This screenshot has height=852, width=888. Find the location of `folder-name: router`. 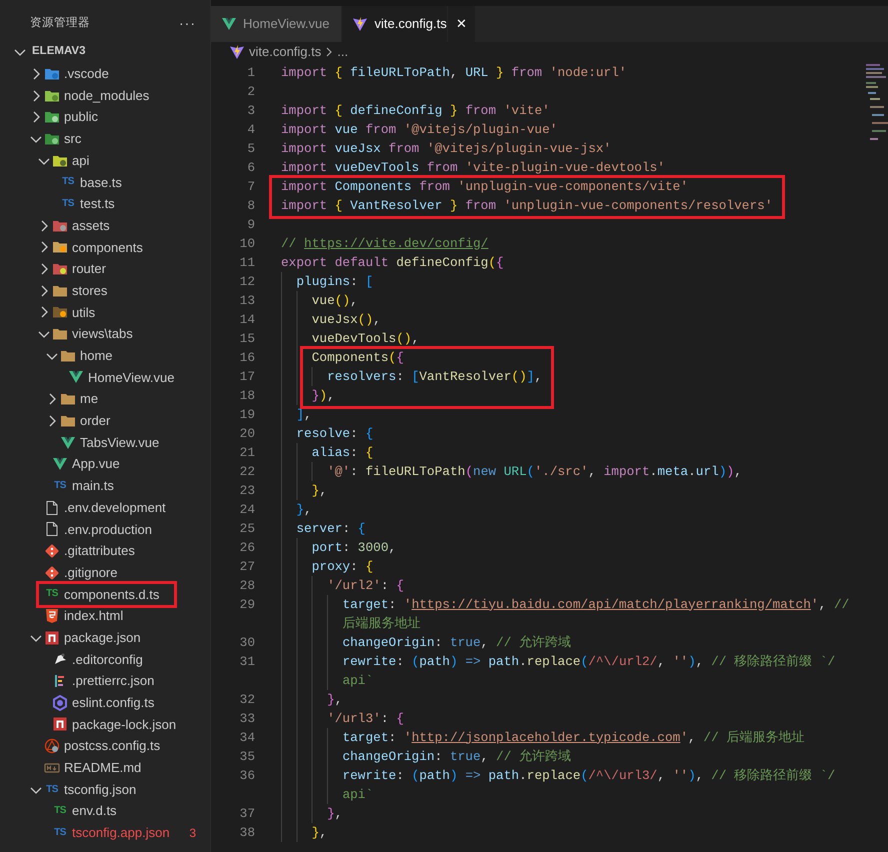

folder-name: router is located at coordinates (89, 269).